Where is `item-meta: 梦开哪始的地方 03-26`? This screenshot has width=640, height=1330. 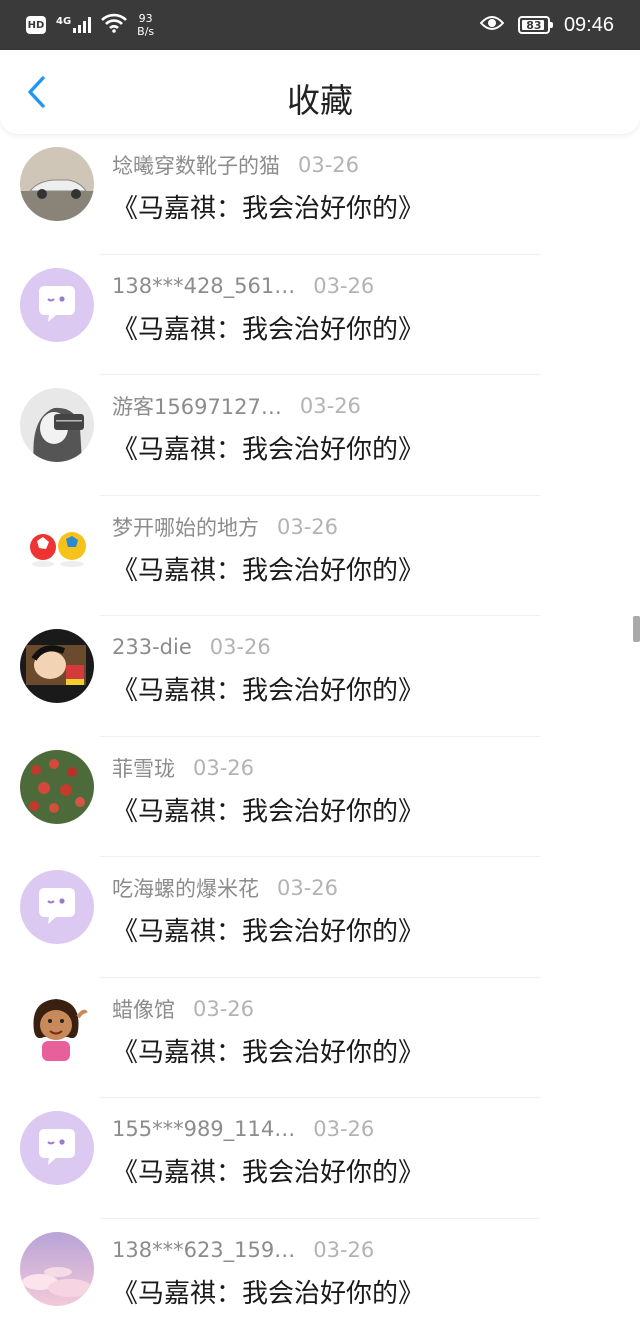 item-meta: 梦开哪始的地方 03-26 is located at coordinates (225, 527).